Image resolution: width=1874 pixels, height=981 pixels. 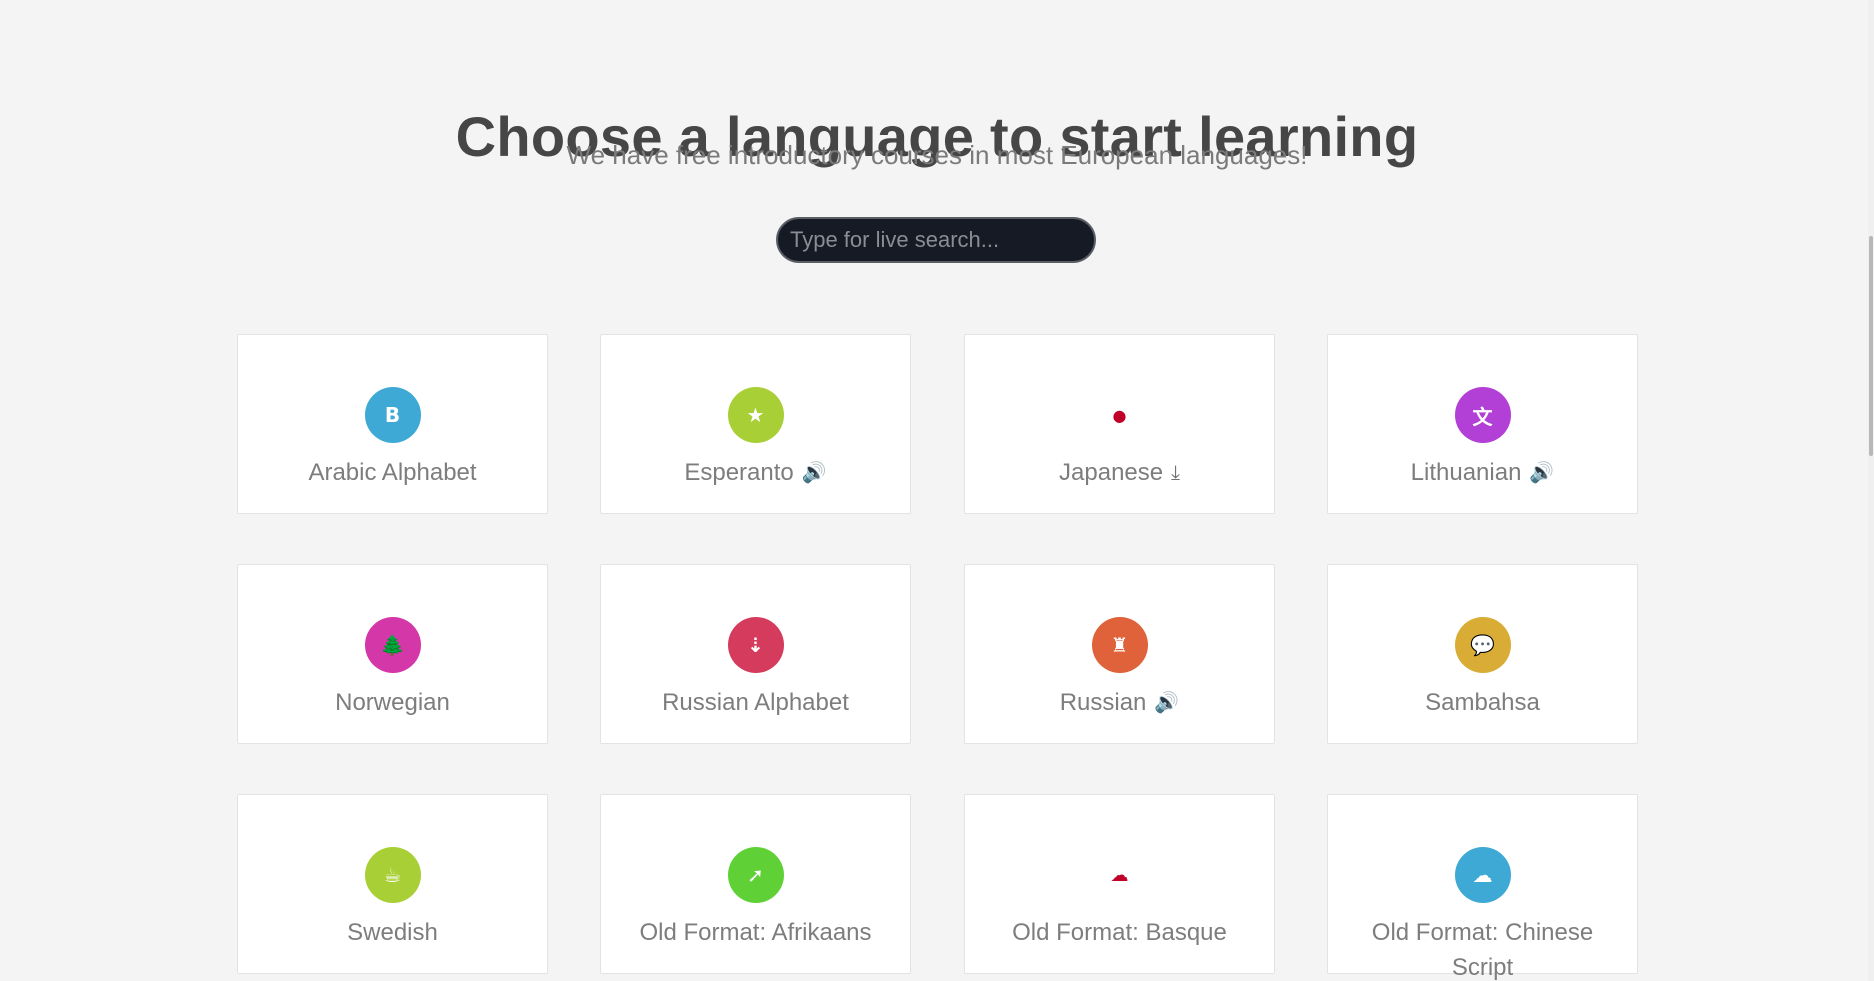 I want to click on translate-icon: 文, so click(x=1482, y=415).